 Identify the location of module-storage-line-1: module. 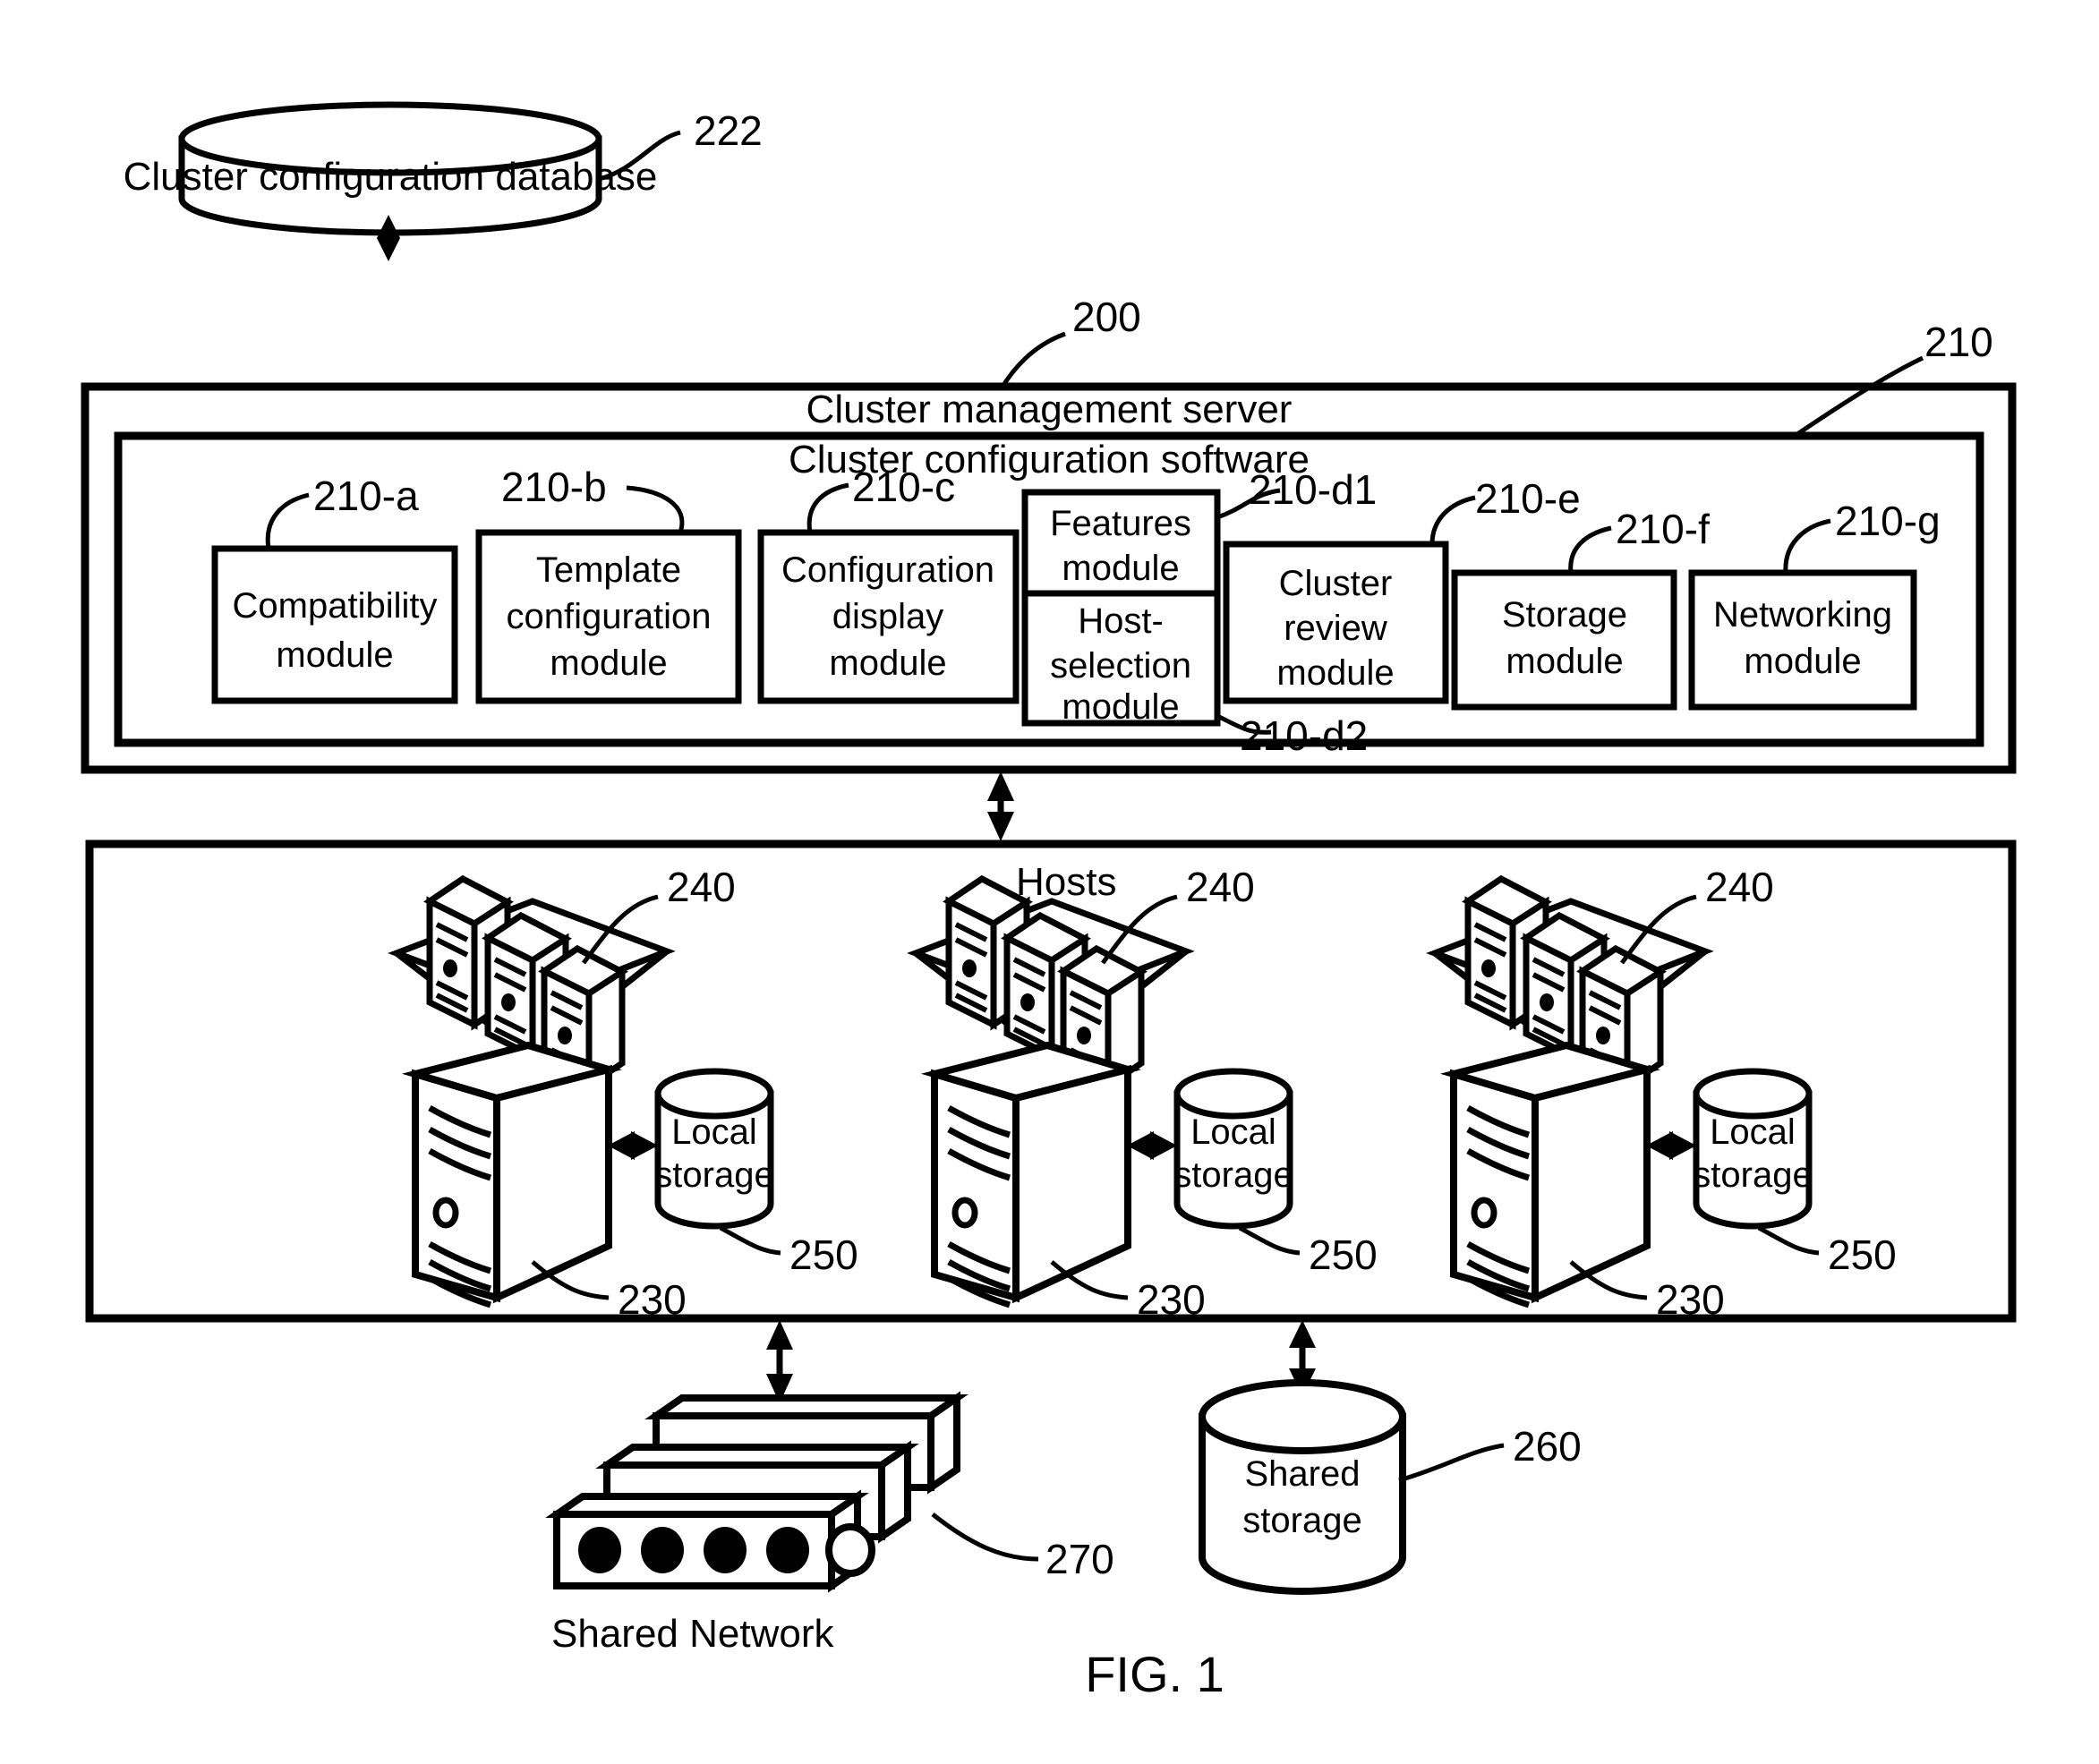
(1564, 661).